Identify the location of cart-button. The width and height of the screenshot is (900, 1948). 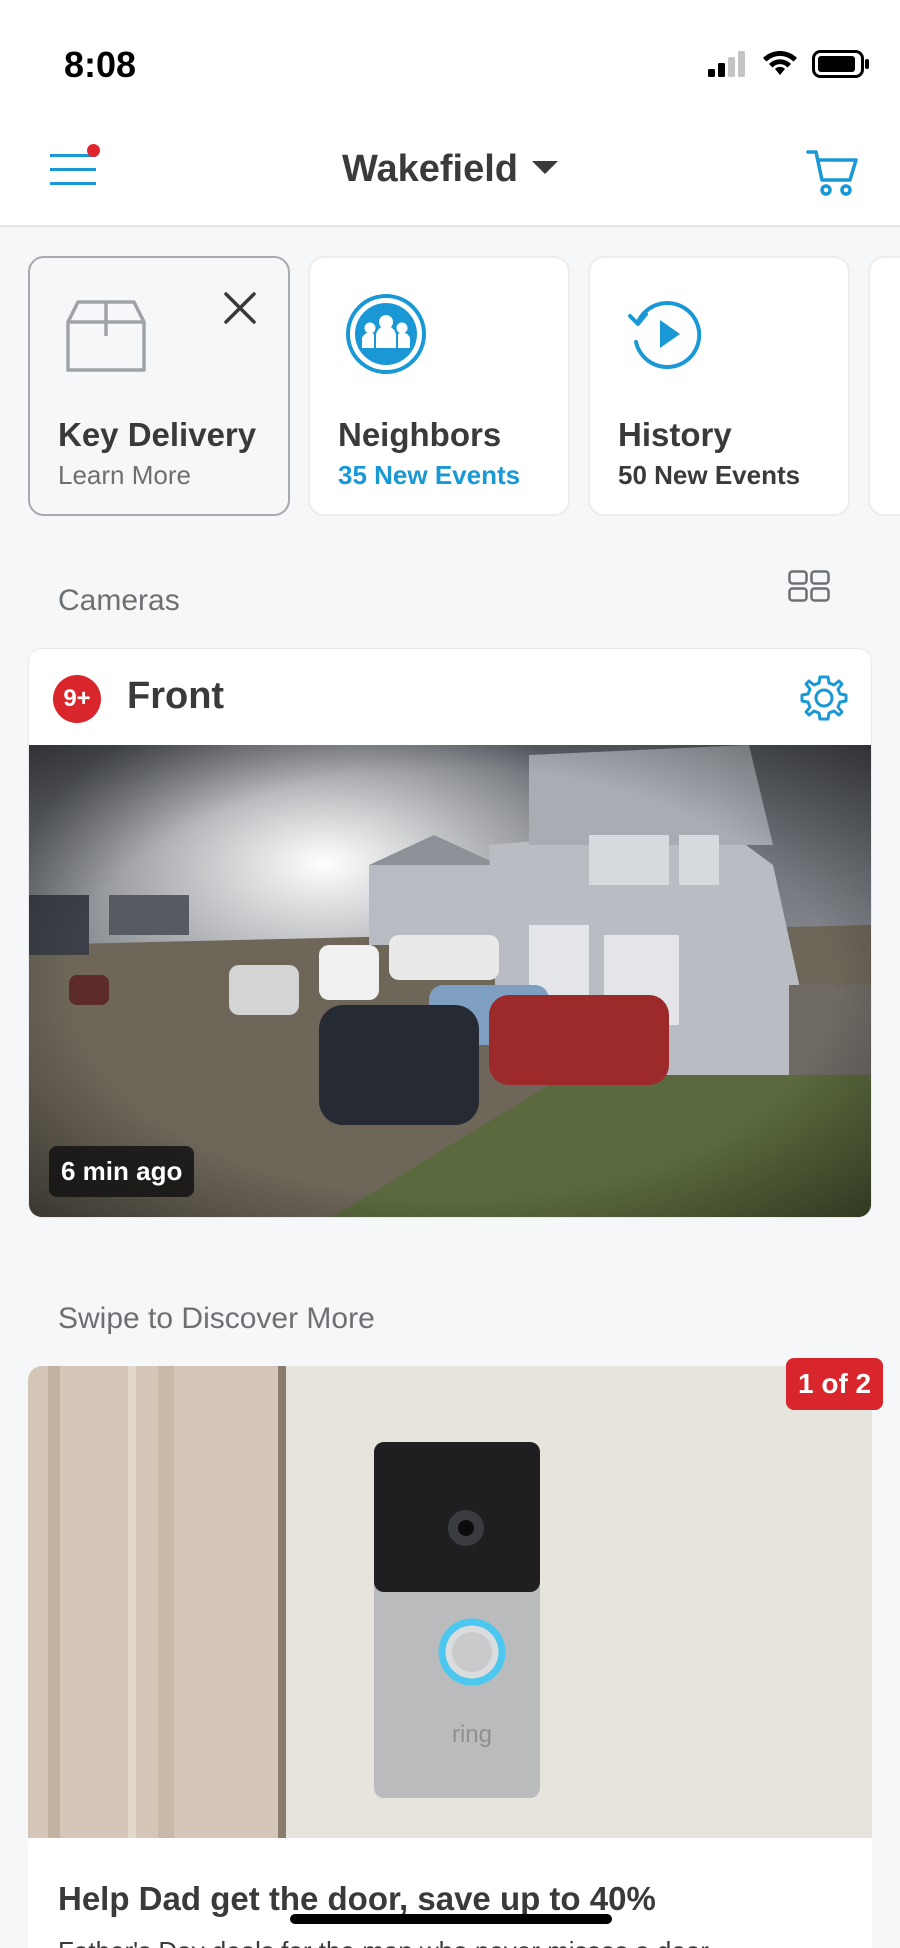
(833, 172).